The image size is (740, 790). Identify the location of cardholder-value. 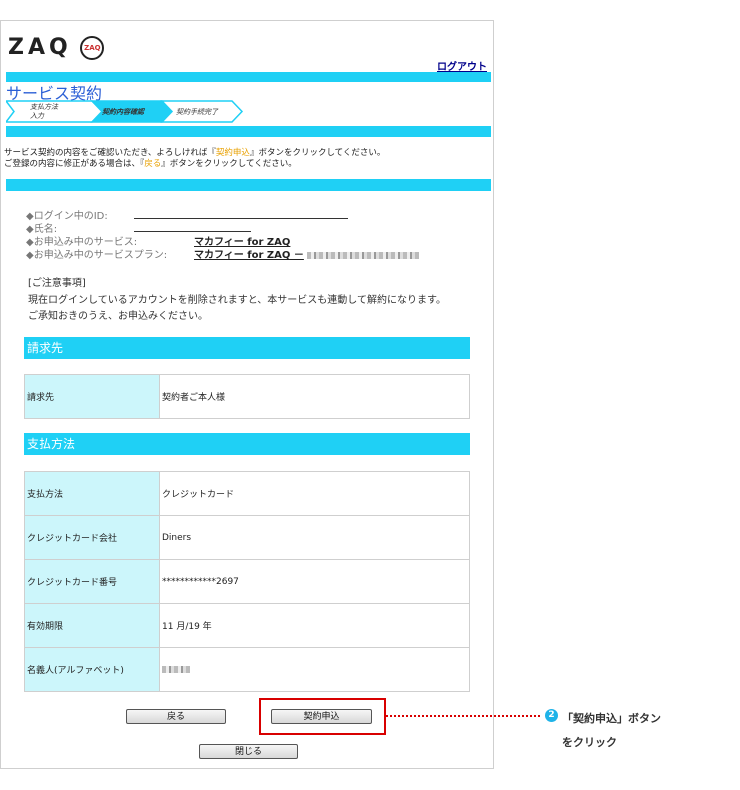
(314, 669).